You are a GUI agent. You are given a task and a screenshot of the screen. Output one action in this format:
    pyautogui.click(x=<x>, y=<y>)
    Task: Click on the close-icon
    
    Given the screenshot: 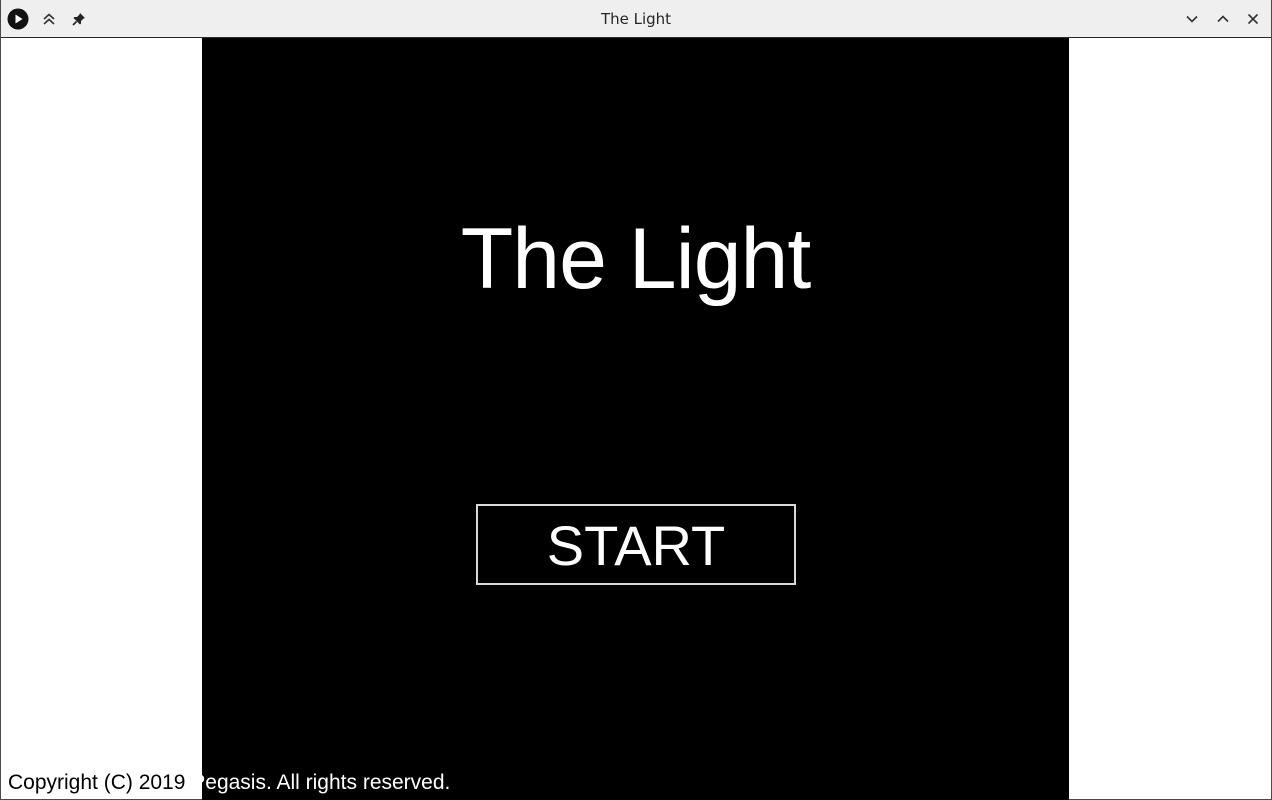 What is the action you would take?
    pyautogui.click(x=1253, y=19)
    